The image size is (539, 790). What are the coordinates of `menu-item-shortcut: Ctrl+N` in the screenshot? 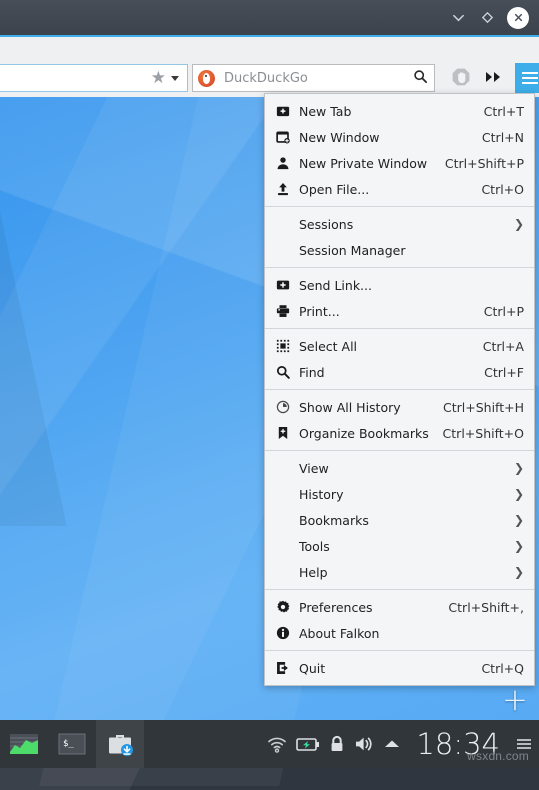 It's located at (503, 137).